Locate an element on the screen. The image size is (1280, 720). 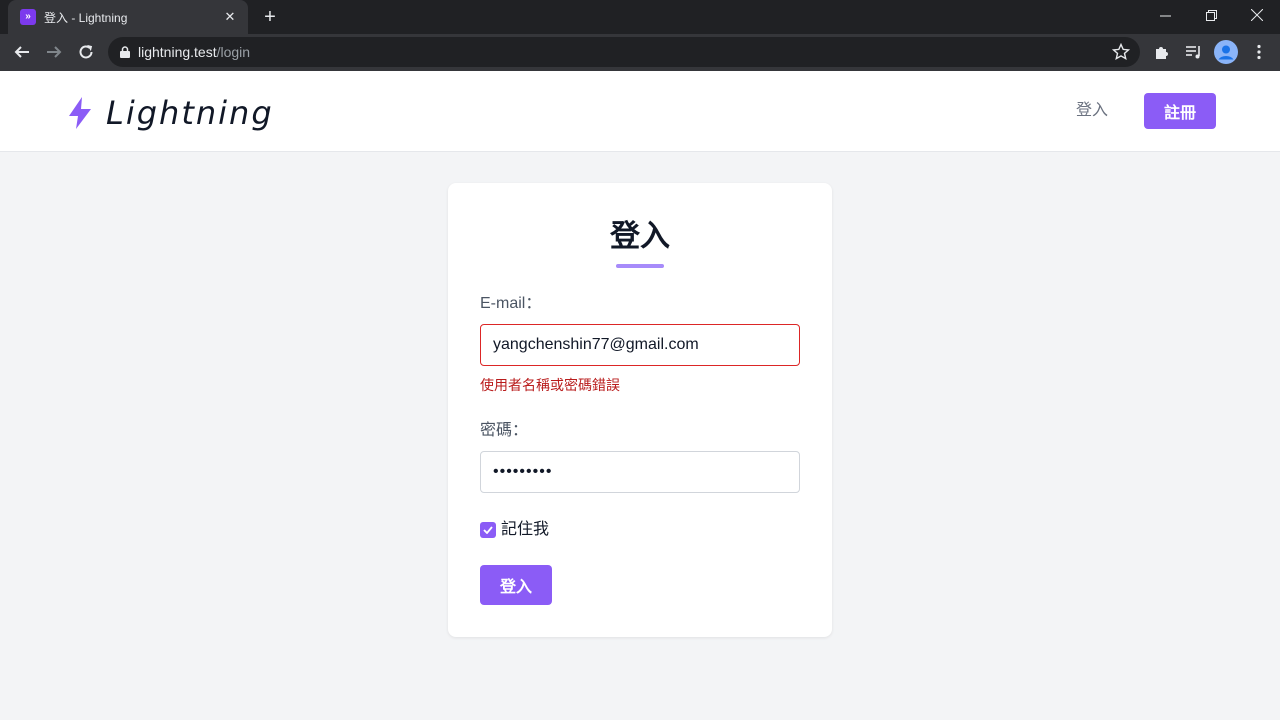
tab-title: 登入 - Lightning is located at coordinates (86, 17).